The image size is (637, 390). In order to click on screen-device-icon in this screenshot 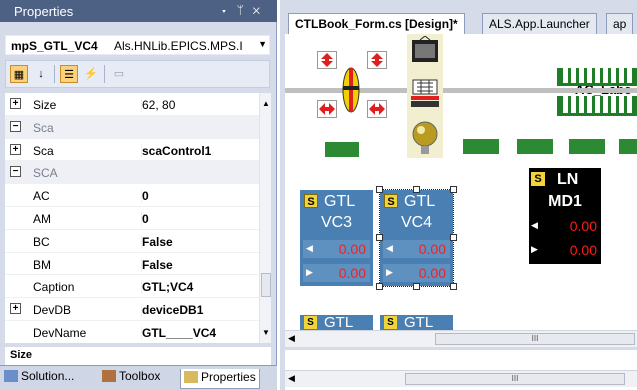, I will do `click(425, 93)`.